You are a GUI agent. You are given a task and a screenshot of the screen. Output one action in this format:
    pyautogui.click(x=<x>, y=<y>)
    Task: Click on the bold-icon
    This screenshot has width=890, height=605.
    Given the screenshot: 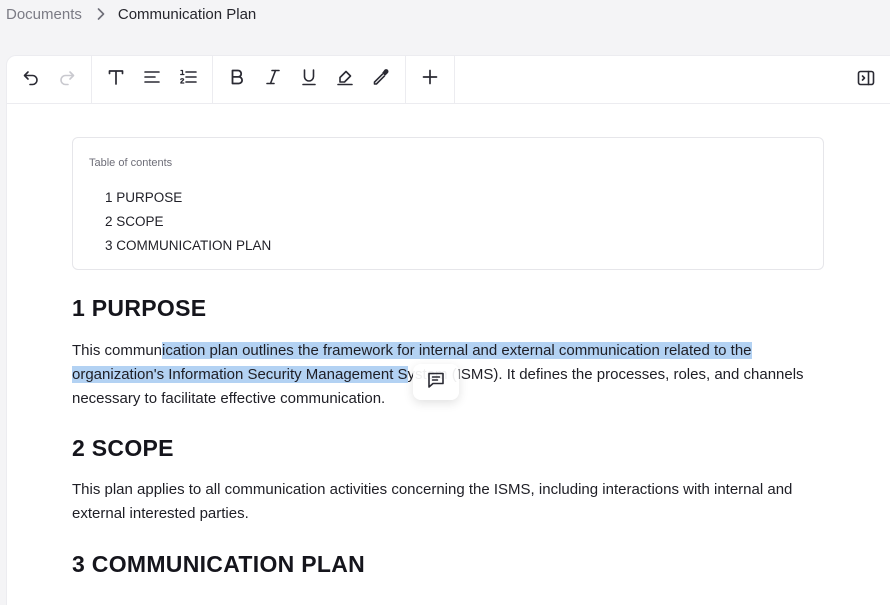 What is the action you would take?
    pyautogui.click(x=237, y=79)
    